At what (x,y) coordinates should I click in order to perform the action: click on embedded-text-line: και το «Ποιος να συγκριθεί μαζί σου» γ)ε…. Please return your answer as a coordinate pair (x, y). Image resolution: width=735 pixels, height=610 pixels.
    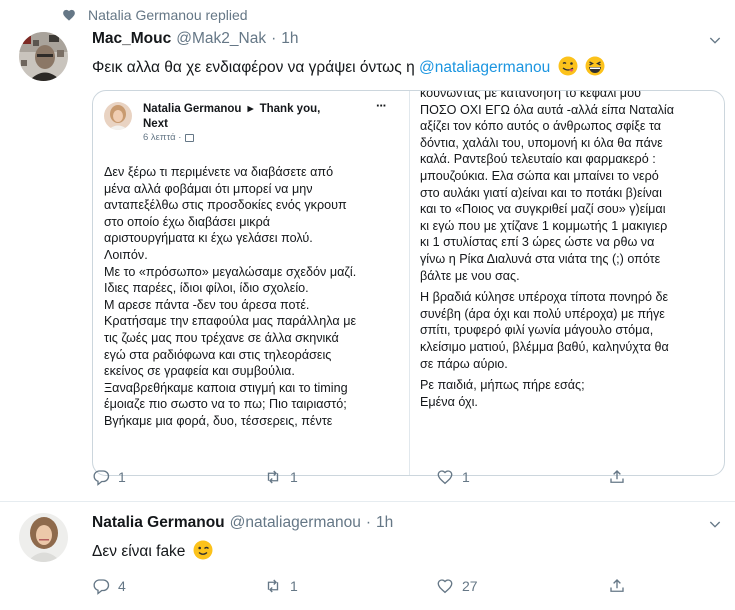
    Looking at the image, I should click on (543, 209).